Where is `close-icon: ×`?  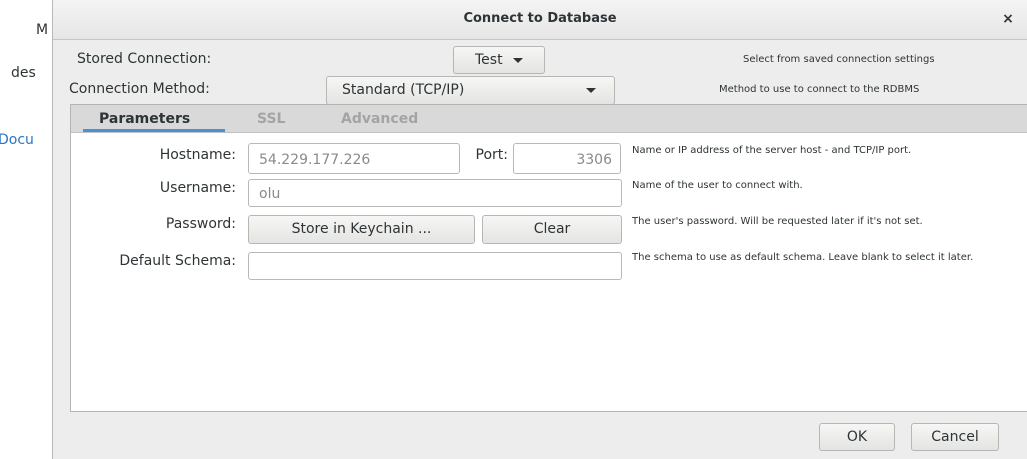 close-icon: × is located at coordinates (1008, 19).